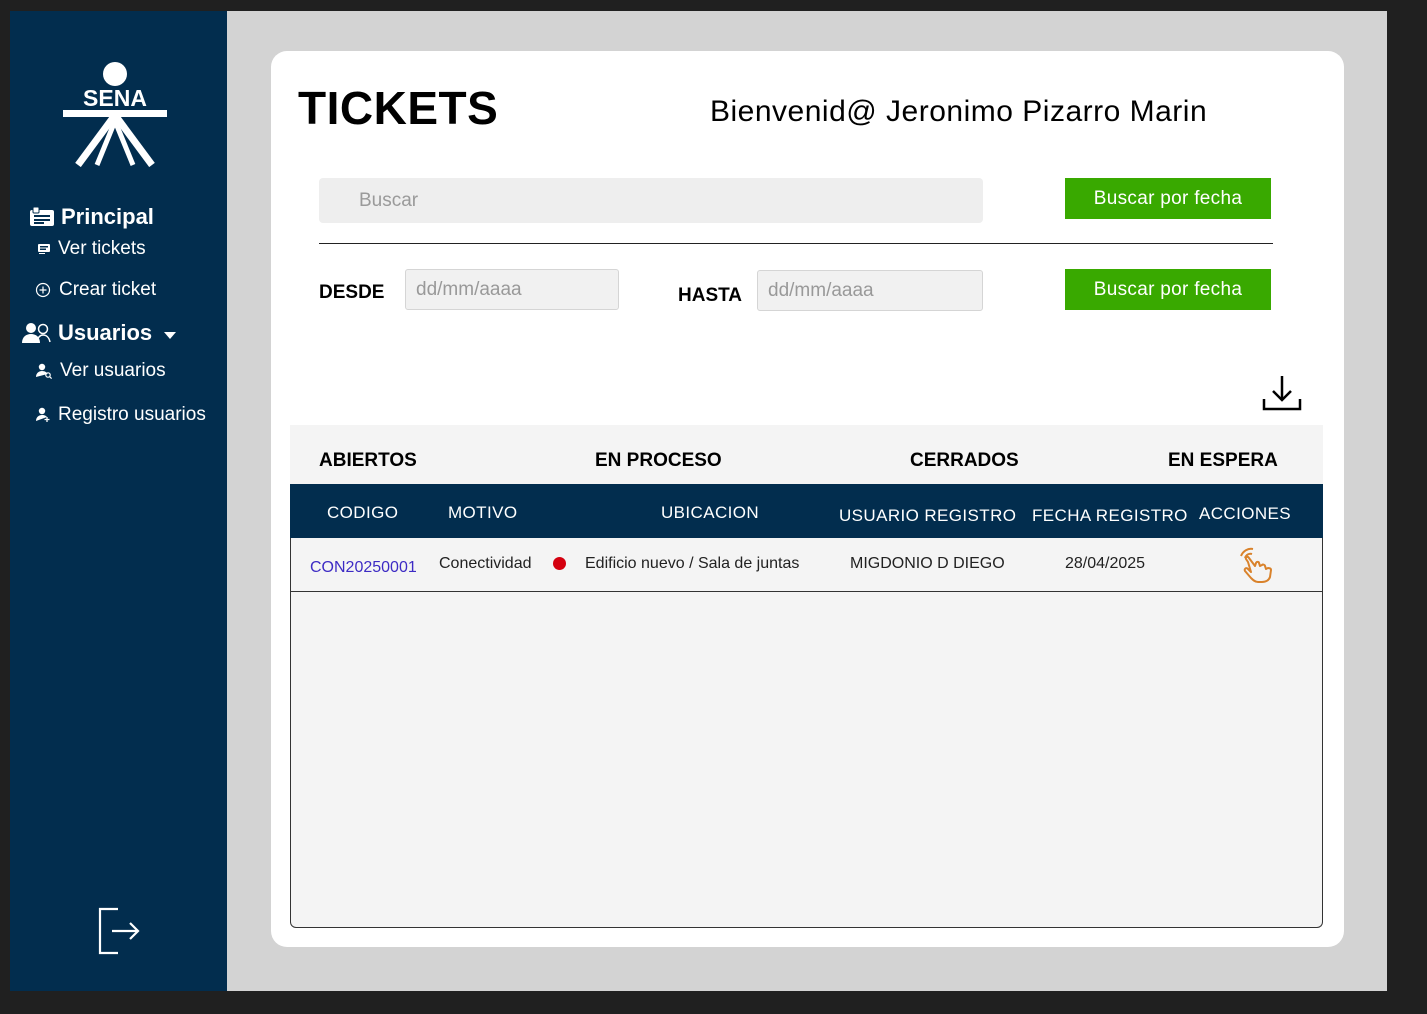 The image size is (1427, 1014). Describe the element at coordinates (118, 501) in the screenshot. I see `sidebar: SENA Principal Ver tickets Crear ticket` at that location.